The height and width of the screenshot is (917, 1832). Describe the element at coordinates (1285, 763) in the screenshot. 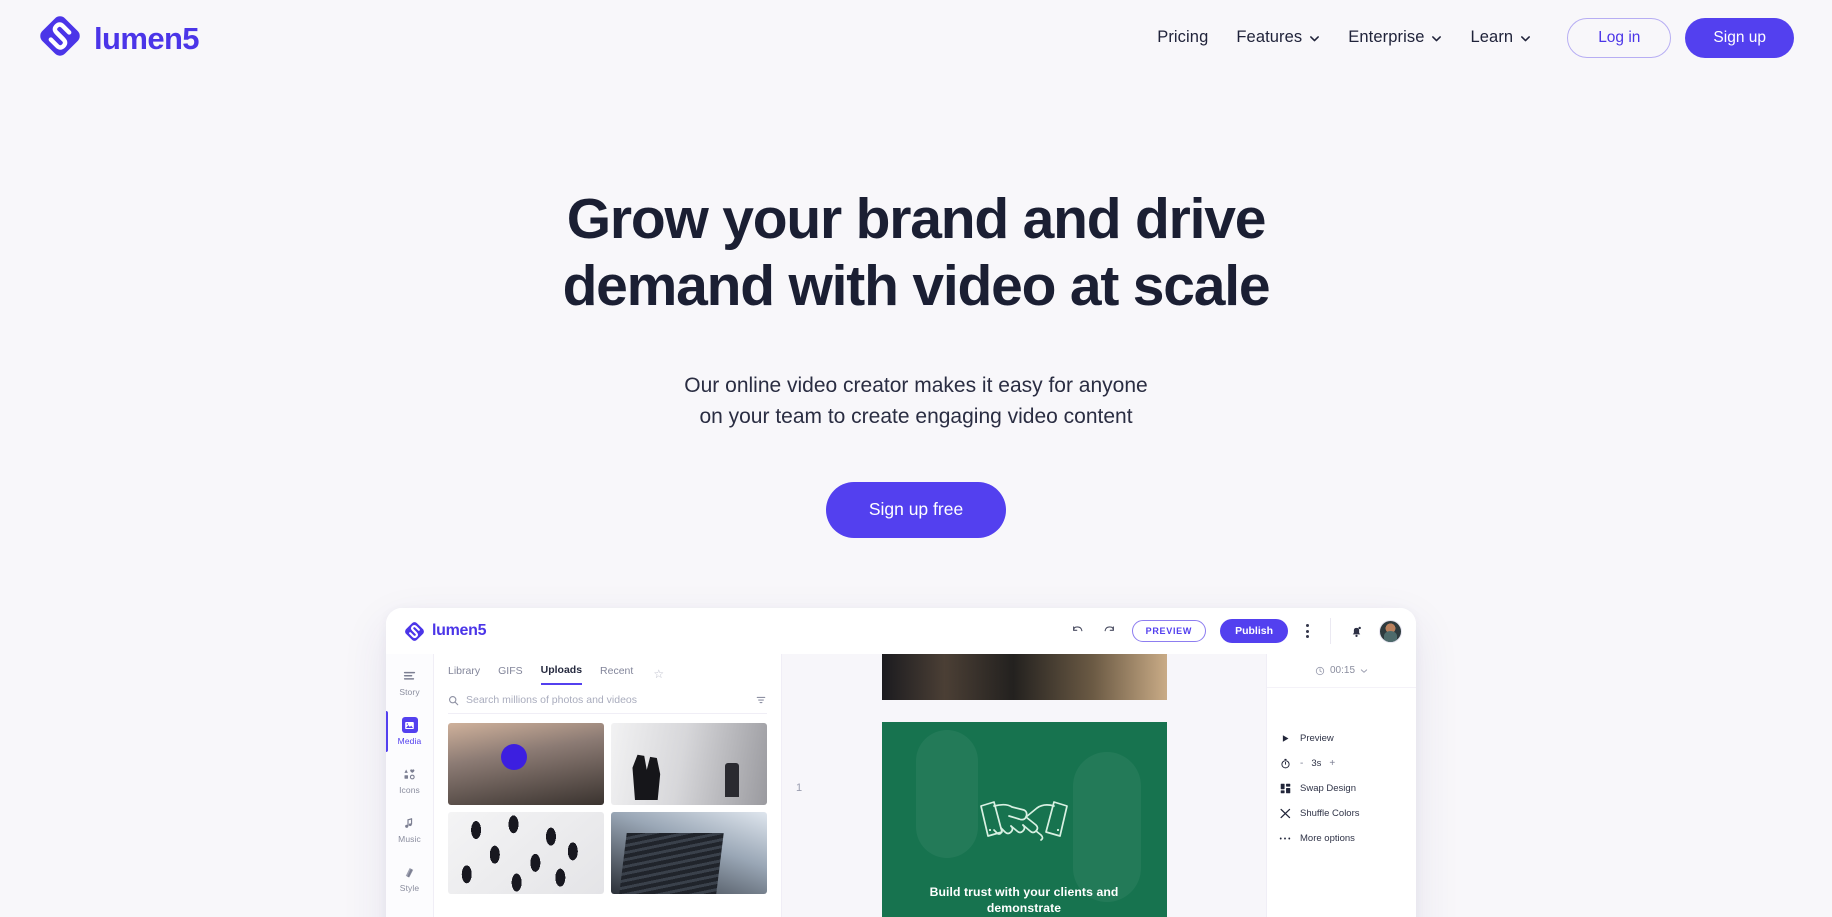

I see `stopwatch-icon` at that location.